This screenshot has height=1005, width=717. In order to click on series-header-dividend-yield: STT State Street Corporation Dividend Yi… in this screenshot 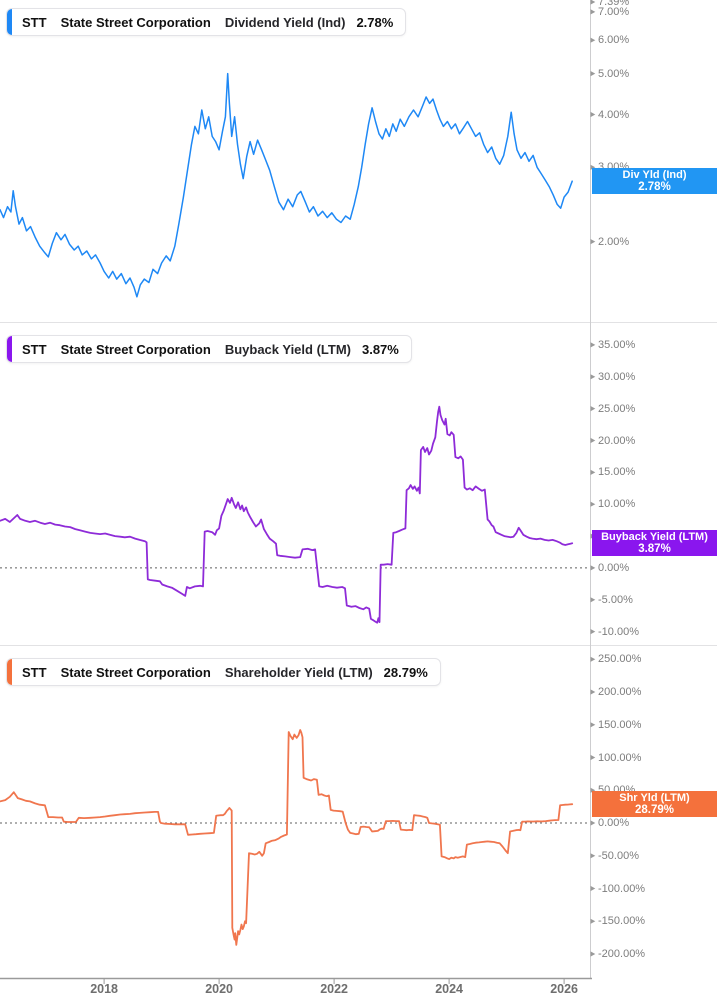, I will do `click(206, 22)`.